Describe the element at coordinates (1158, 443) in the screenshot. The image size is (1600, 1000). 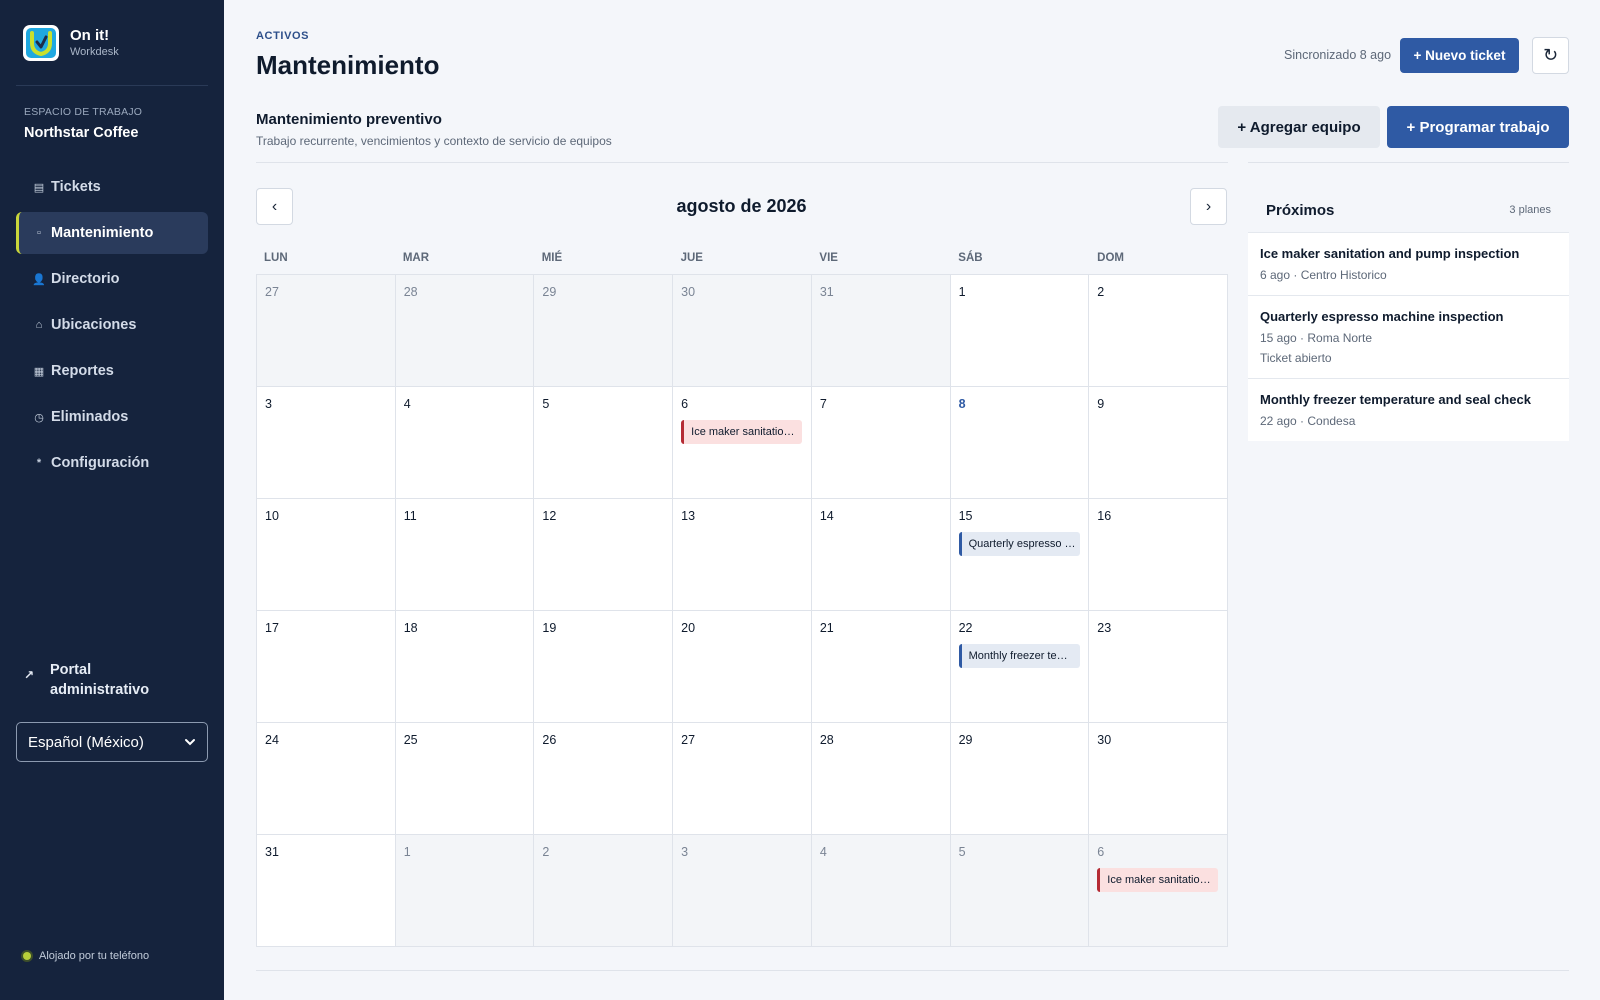
I see `calendar-day-cell: 9` at that location.